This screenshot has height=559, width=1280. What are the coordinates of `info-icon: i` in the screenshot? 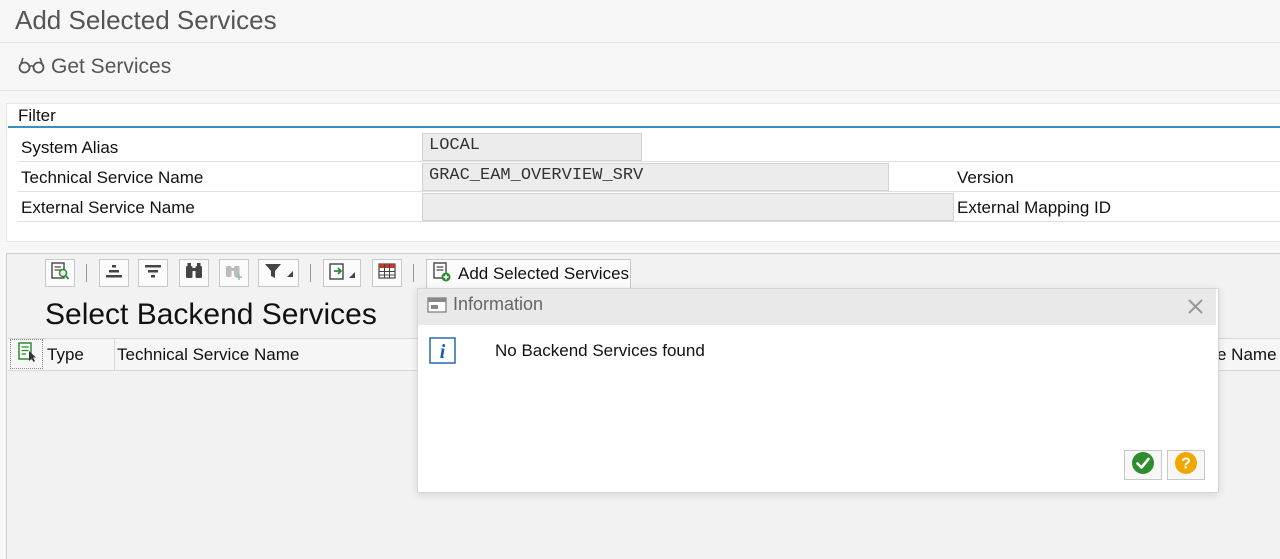 It's located at (442, 353).